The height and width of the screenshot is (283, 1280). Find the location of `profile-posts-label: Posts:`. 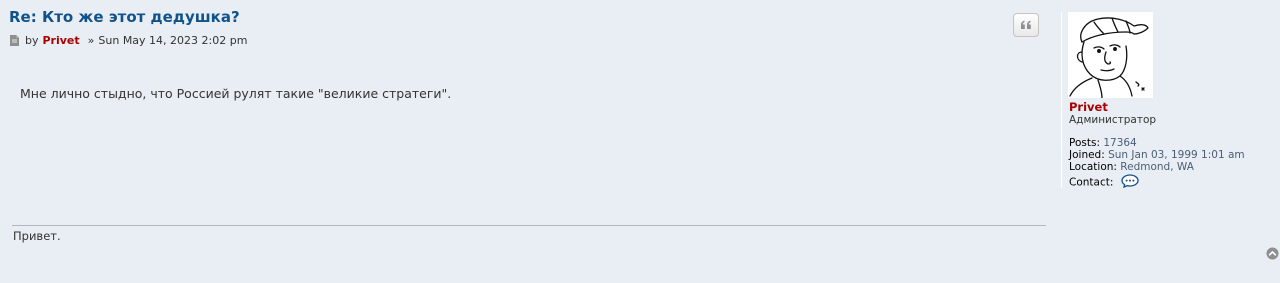

profile-posts-label: Posts: is located at coordinates (1084, 143).